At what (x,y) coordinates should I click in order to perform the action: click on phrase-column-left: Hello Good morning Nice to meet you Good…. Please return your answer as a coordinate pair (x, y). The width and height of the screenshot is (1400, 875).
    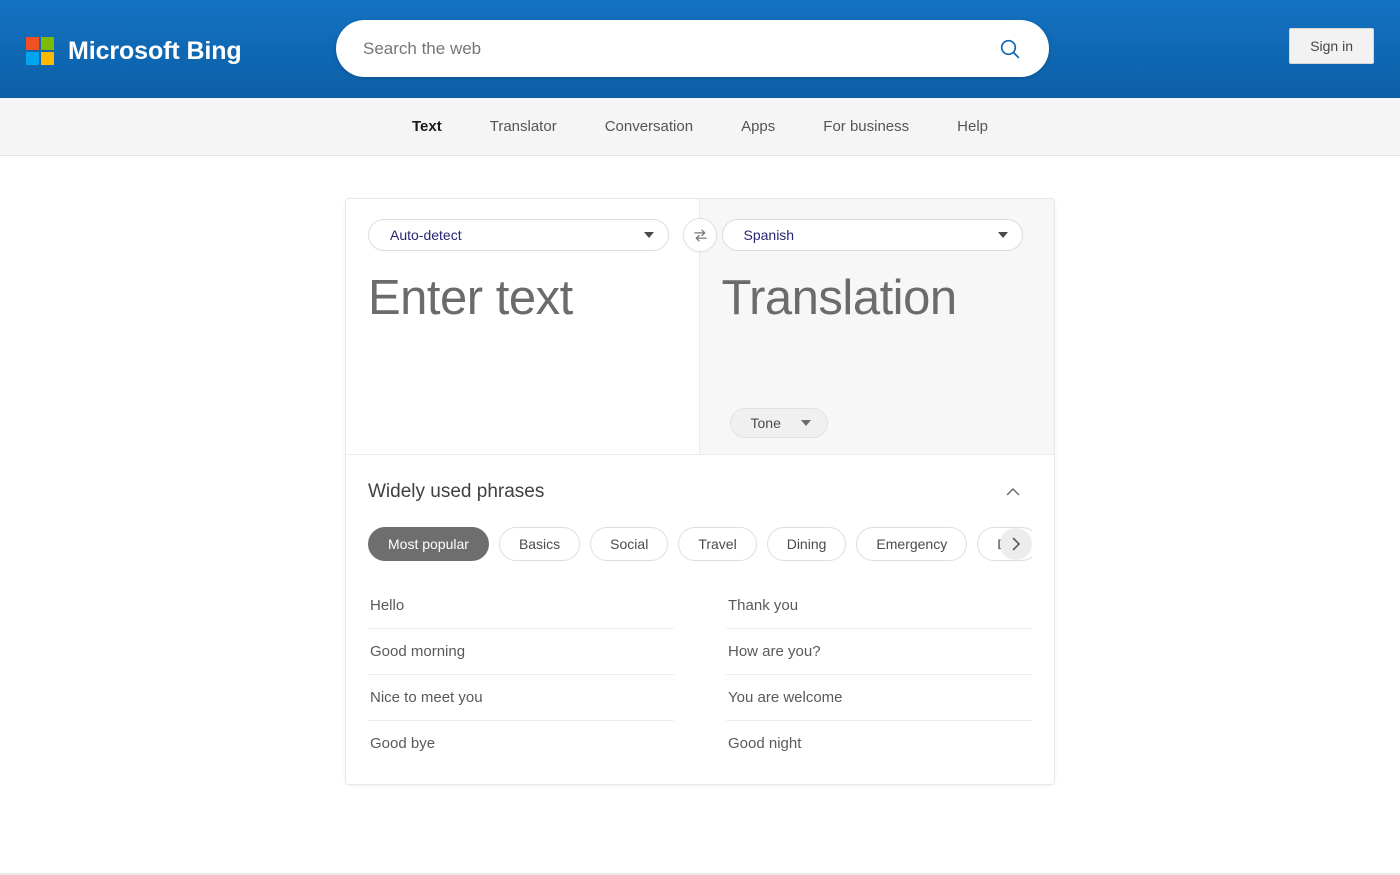
    Looking at the image, I should click on (521, 670).